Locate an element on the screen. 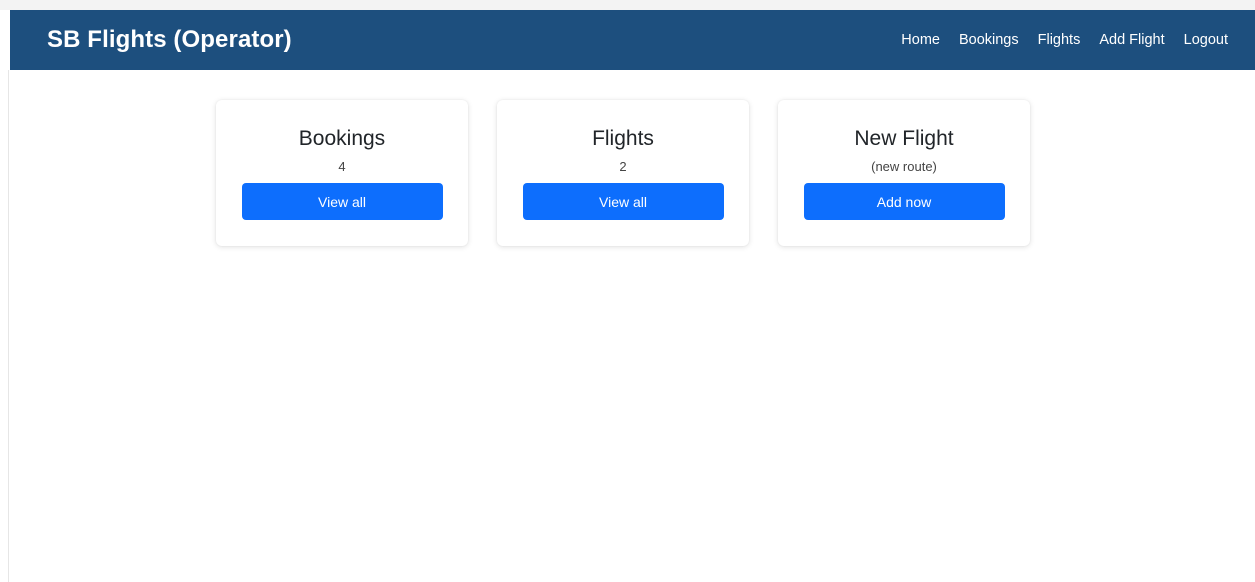  bookings-card: Bookings 4 View all is located at coordinates (342, 173).